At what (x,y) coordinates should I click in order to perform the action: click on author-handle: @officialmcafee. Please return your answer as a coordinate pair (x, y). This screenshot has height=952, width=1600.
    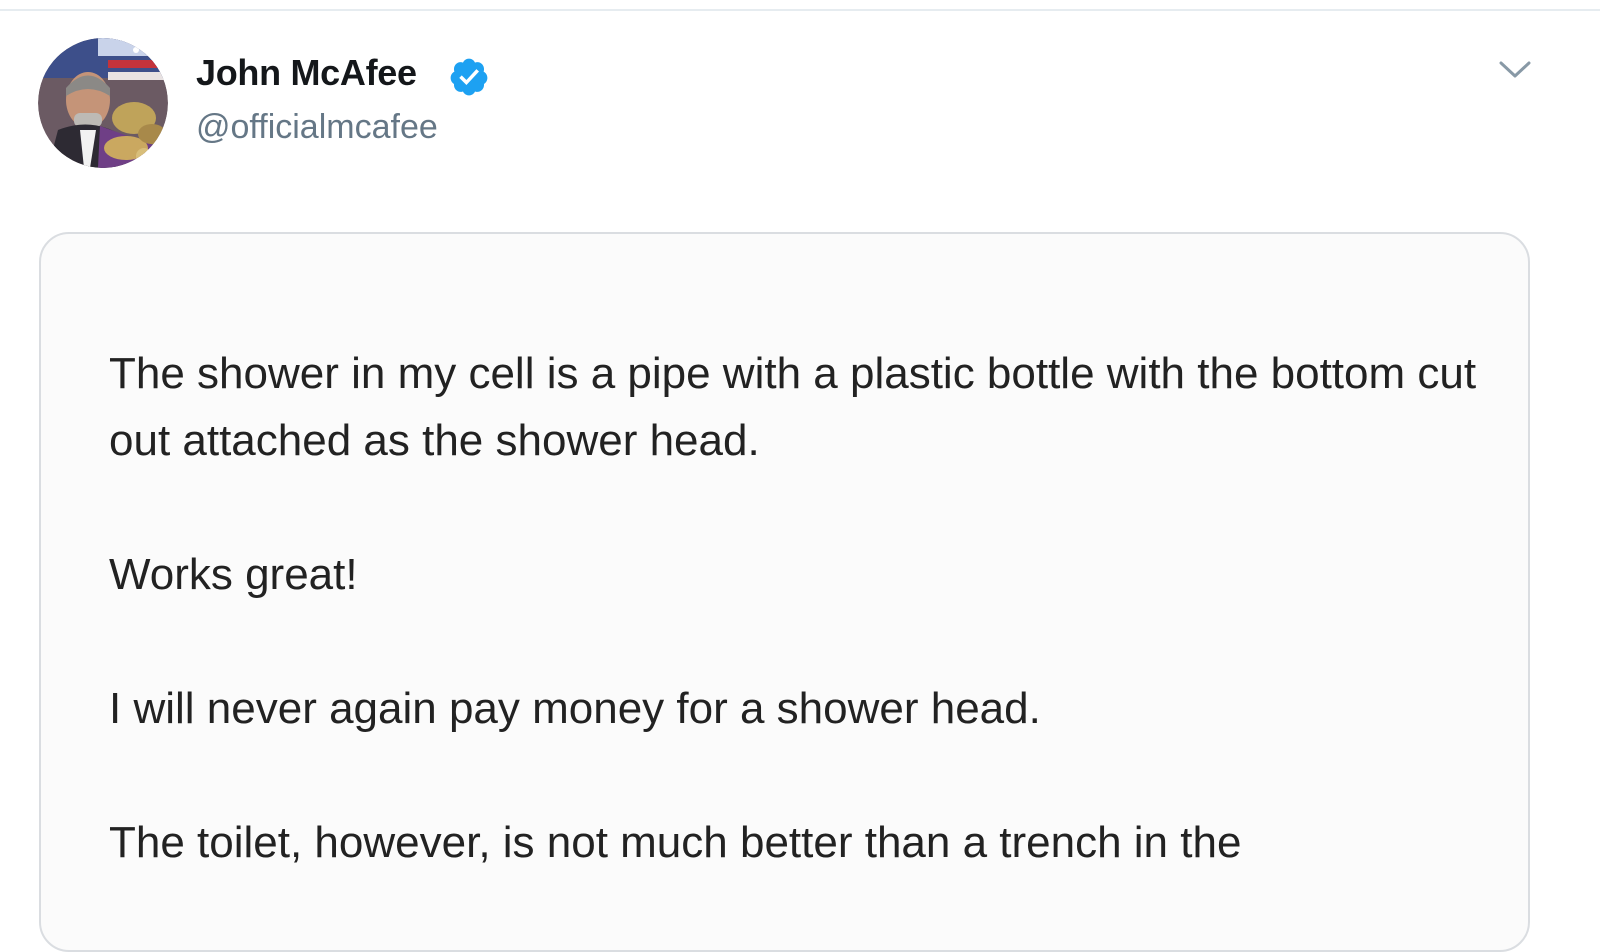
    Looking at the image, I should click on (317, 127).